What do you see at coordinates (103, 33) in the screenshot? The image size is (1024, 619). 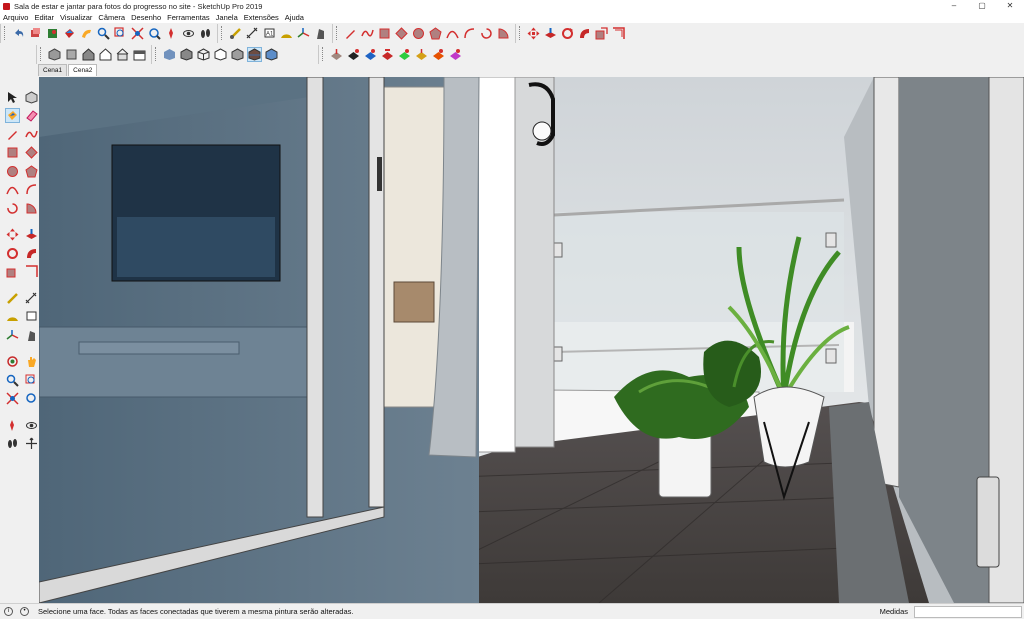 I see `zoom-icon` at bounding box center [103, 33].